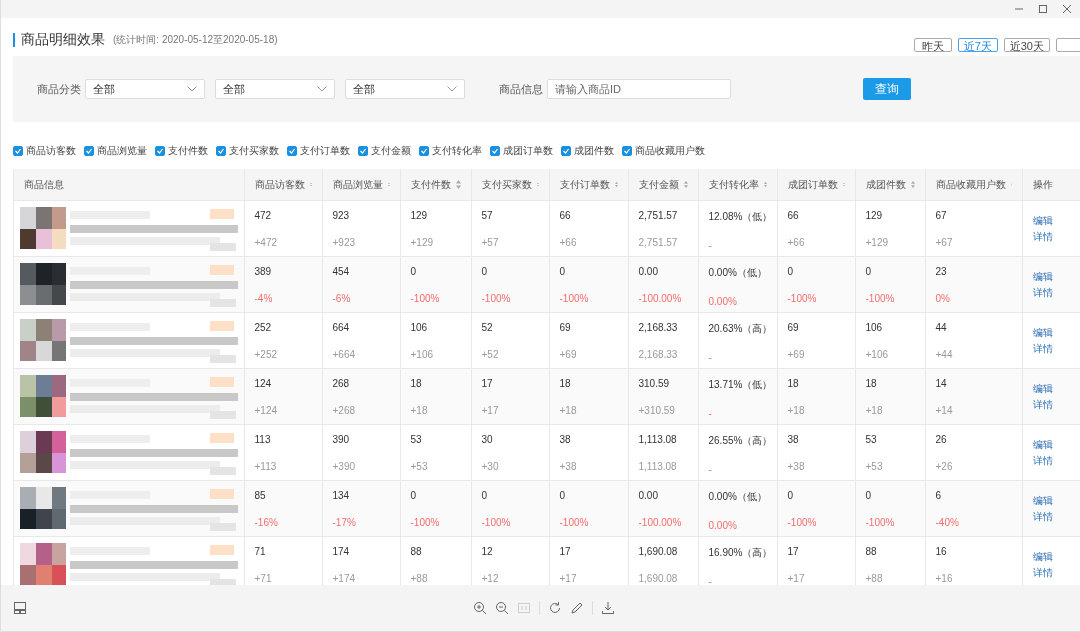  What do you see at coordinates (391, 151) in the screenshot?
I see `metric-label: 支付金额` at bounding box center [391, 151].